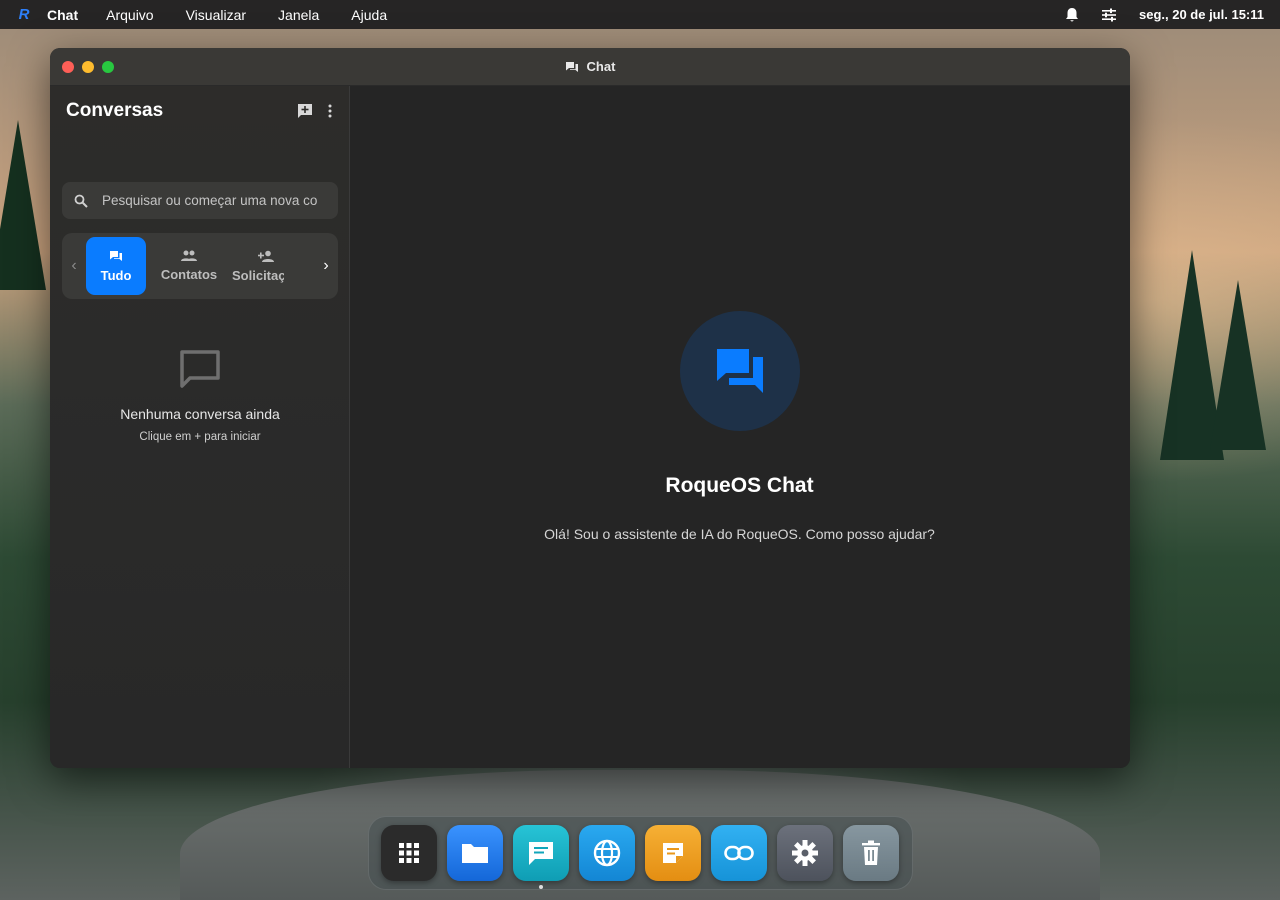  I want to click on menu-ajuda: Ajuda, so click(369, 15).